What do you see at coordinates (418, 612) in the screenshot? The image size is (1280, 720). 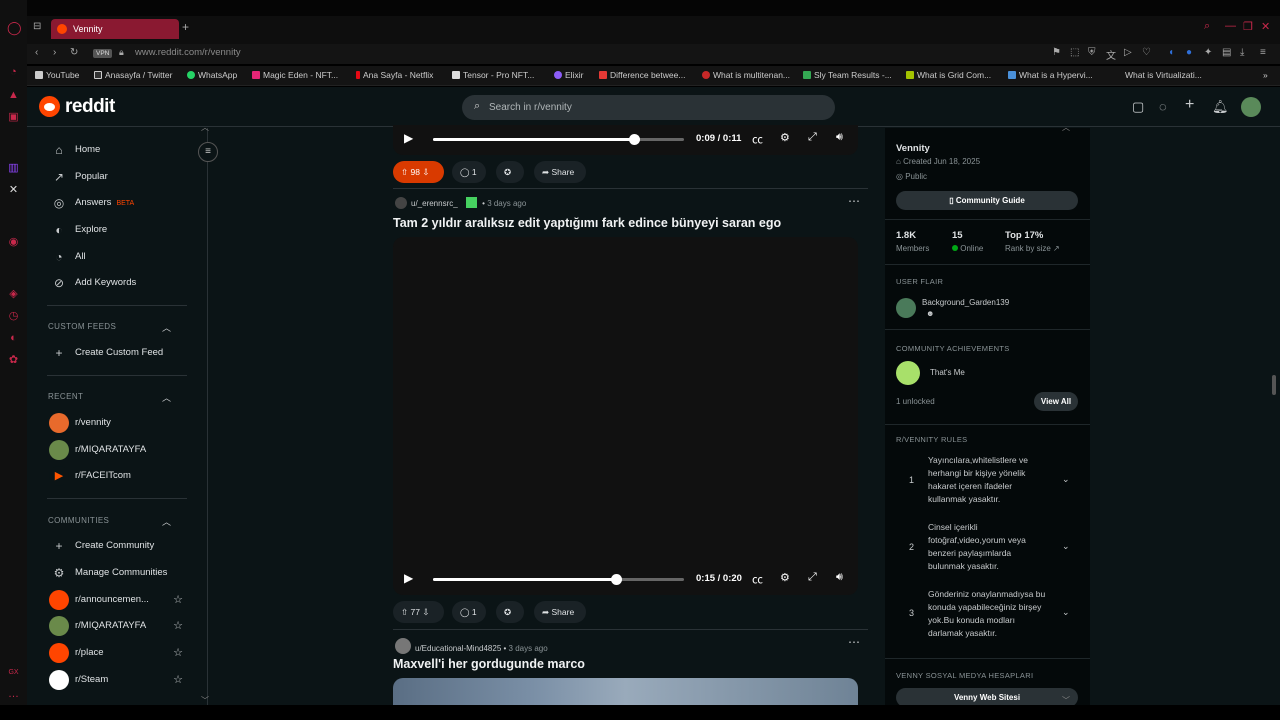 I see `vote-button: ⇧ 77 ⇩` at bounding box center [418, 612].